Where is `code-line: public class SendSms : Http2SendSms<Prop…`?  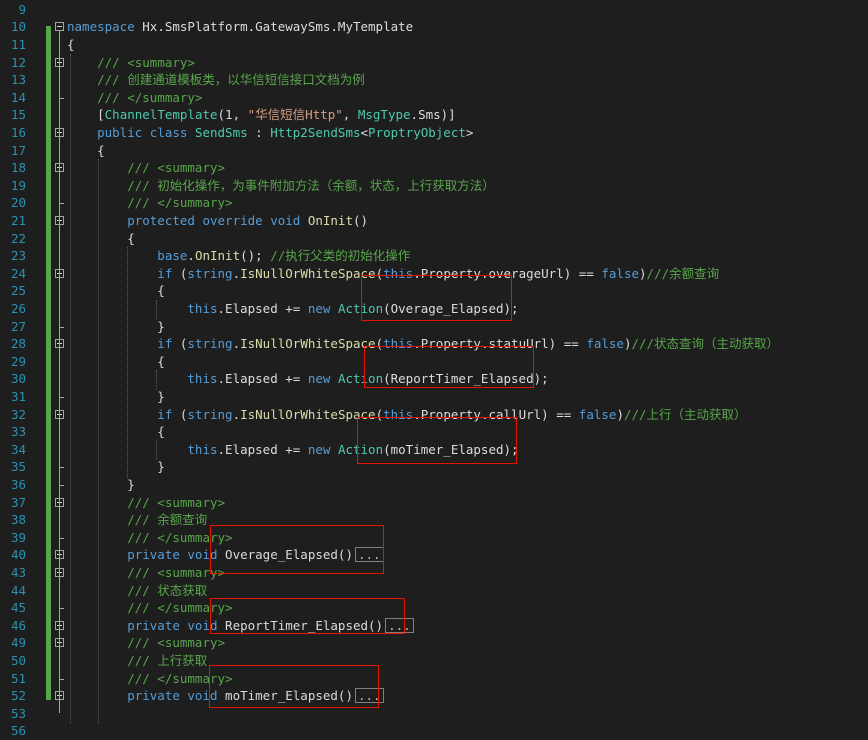 code-line: public class SendSms : Http2SendSms<Prop… is located at coordinates (270, 133).